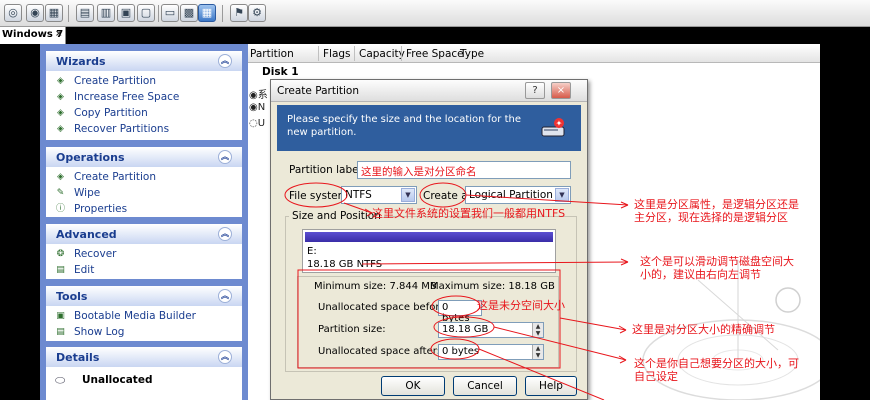  What do you see at coordinates (716, 204) in the screenshot?
I see `annotation-logical-1: 这里是分区属性，是逻辑分区还是` at bounding box center [716, 204].